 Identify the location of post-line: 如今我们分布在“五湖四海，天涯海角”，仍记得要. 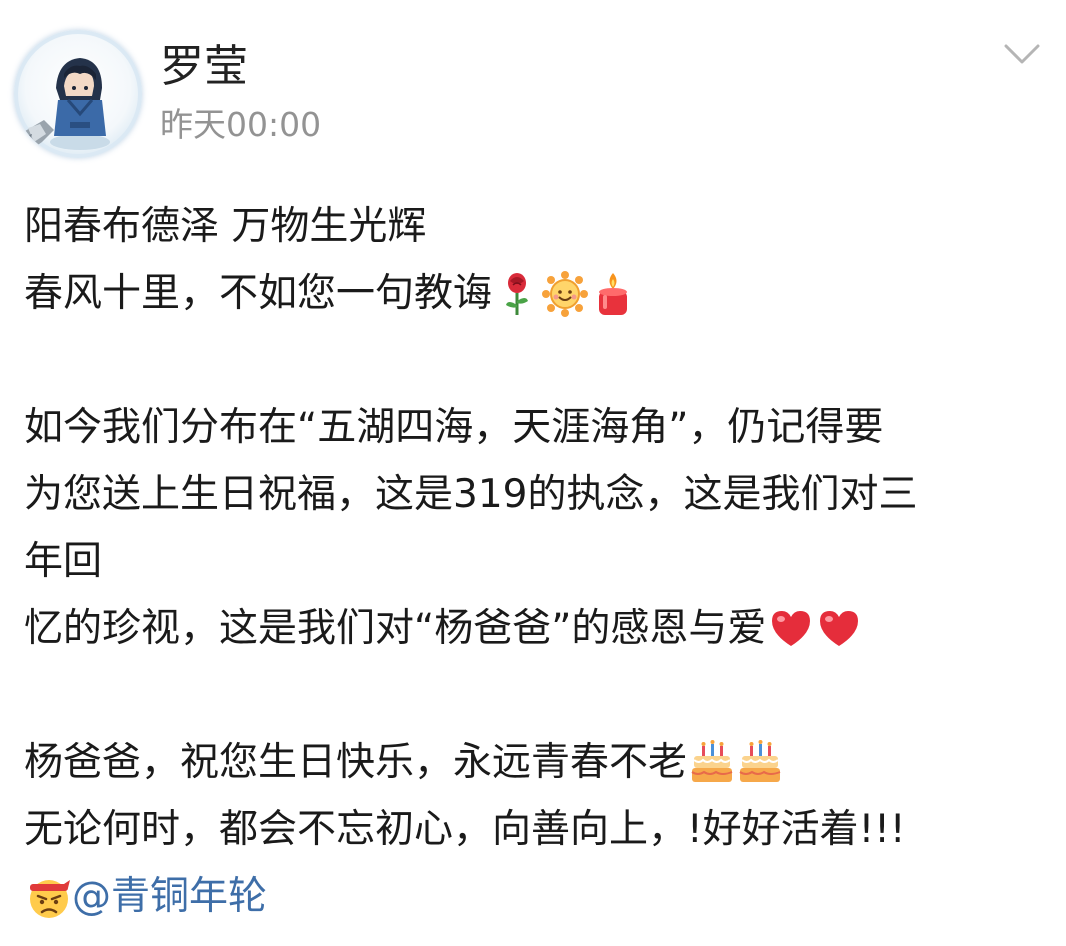
(539, 427).